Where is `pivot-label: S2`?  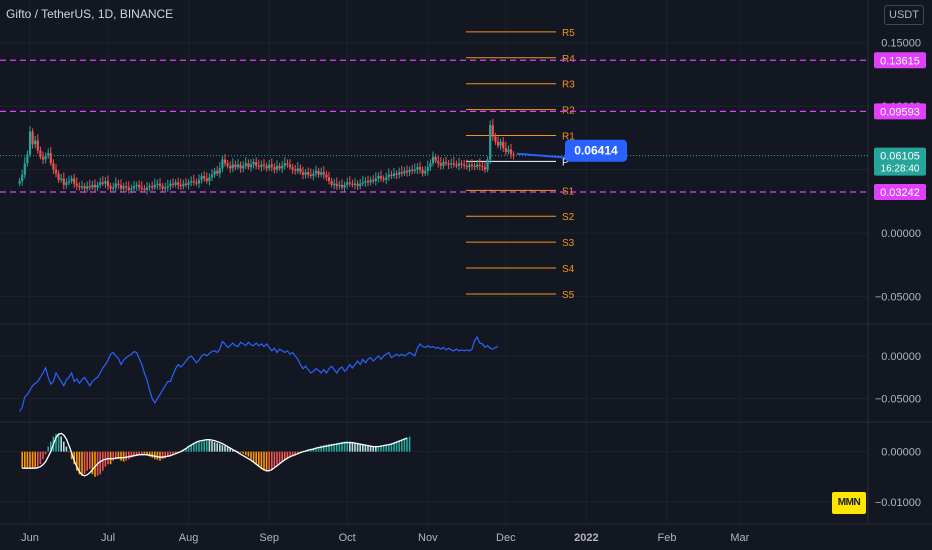 pivot-label: S2 is located at coordinates (568, 217).